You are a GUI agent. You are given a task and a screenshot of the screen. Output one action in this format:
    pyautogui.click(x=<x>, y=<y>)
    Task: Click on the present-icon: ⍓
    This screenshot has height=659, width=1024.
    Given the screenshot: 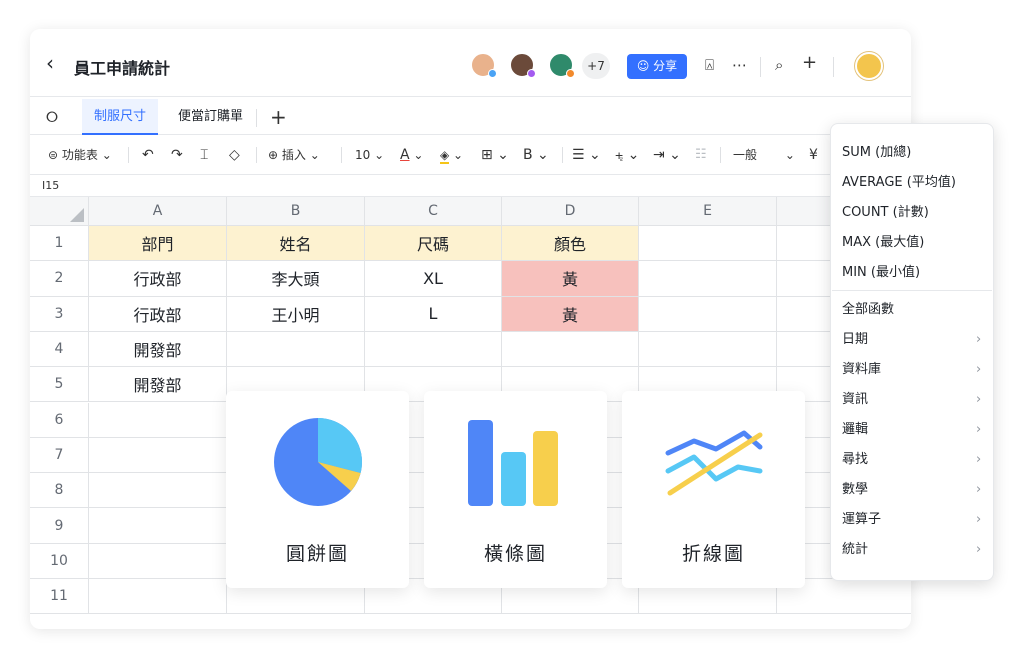 What is the action you would take?
    pyautogui.click(x=709, y=65)
    